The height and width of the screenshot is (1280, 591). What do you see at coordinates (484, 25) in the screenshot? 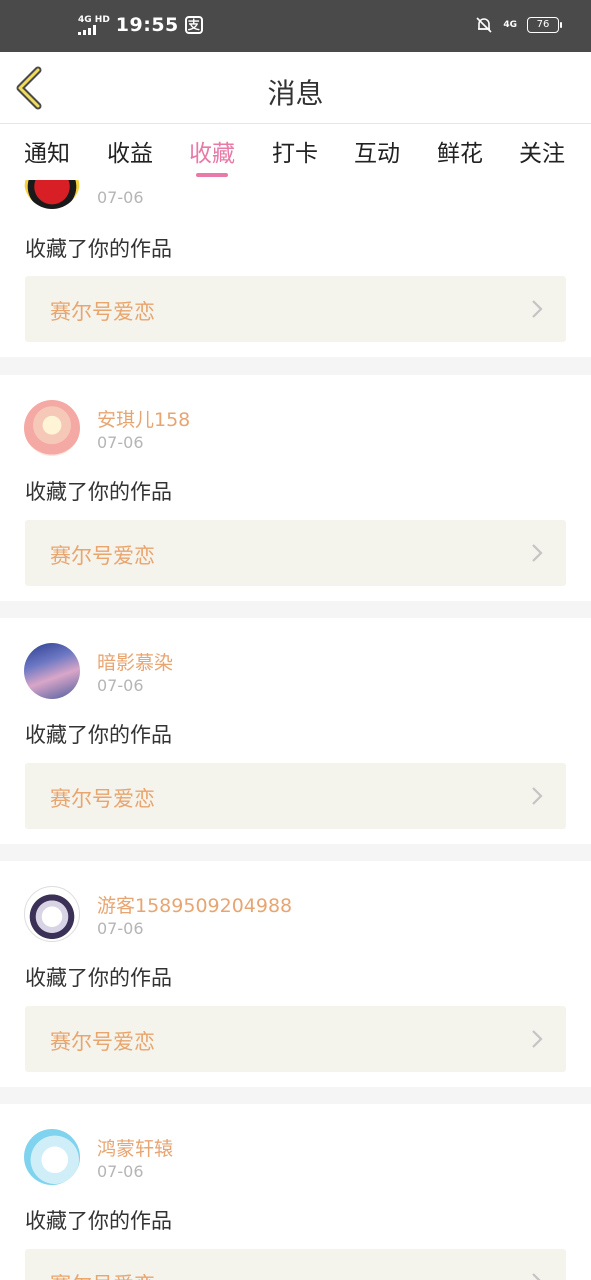
I see `bell-muted-icon` at bounding box center [484, 25].